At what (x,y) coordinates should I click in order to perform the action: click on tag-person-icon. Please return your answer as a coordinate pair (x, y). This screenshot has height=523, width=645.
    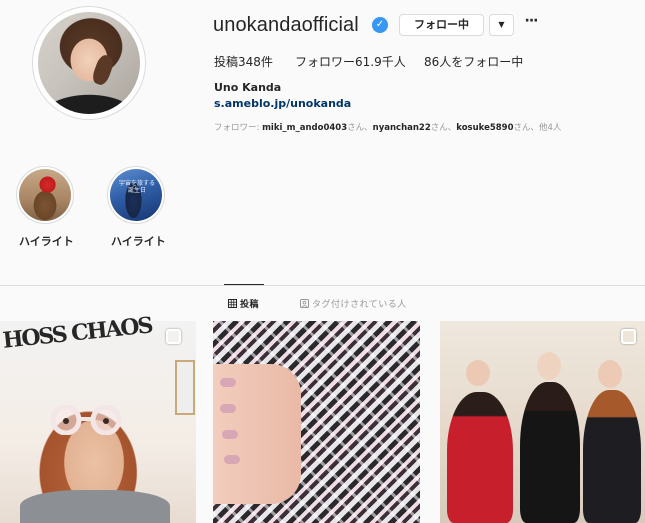
    Looking at the image, I should click on (304, 303).